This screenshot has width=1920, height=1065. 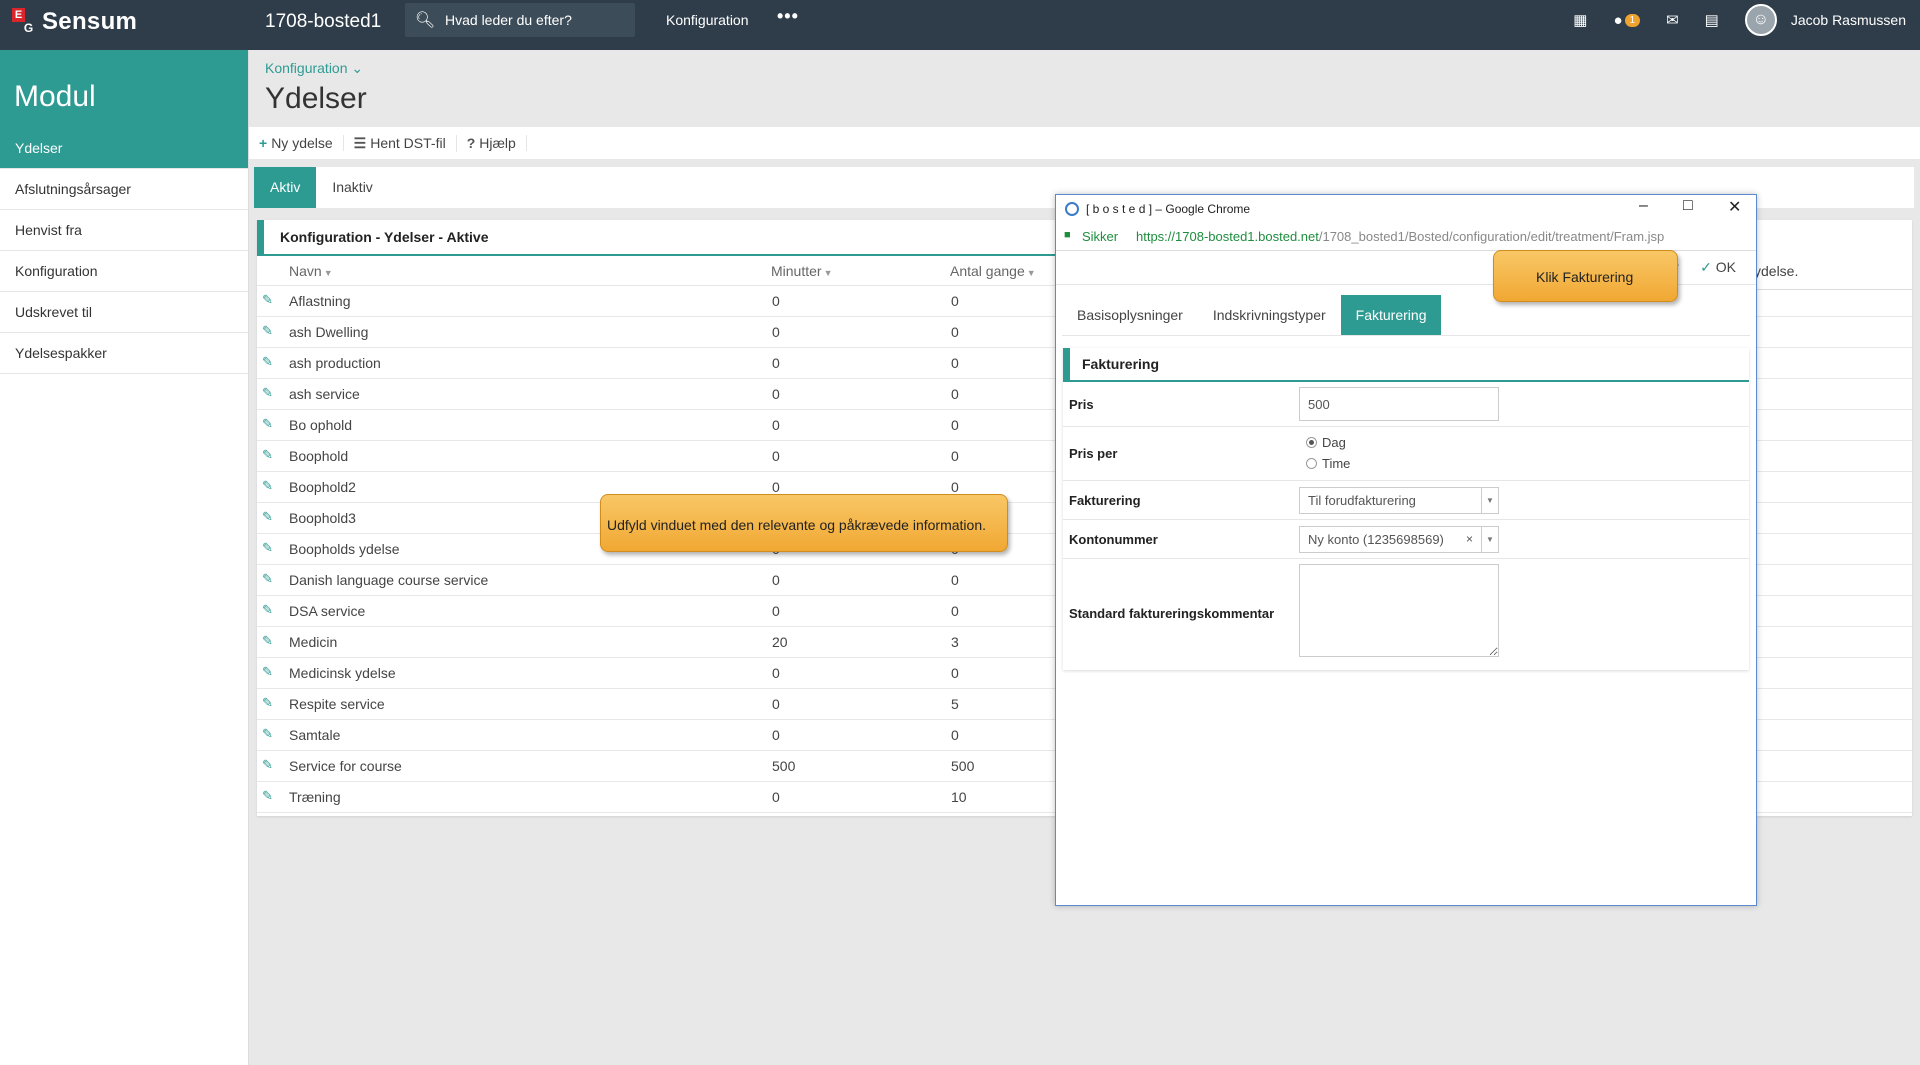 What do you see at coordinates (1643, 206) in the screenshot?
I see `minimize-icon: –` at bounding box center [1643, 206].